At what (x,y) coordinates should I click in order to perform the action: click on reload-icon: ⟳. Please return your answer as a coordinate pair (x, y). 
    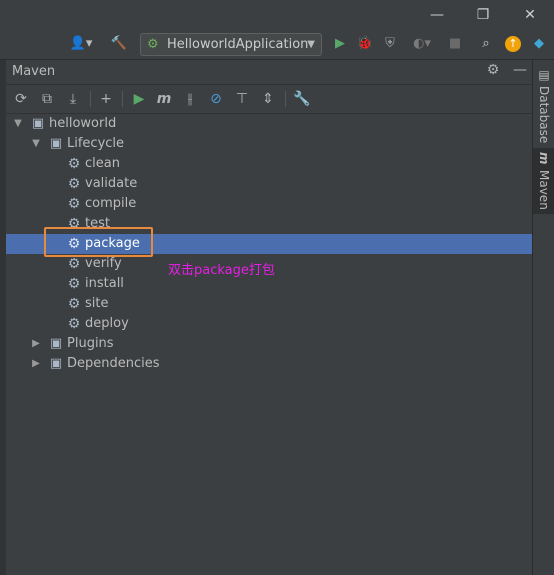
    Looking at the image, I should click on (21, 99).